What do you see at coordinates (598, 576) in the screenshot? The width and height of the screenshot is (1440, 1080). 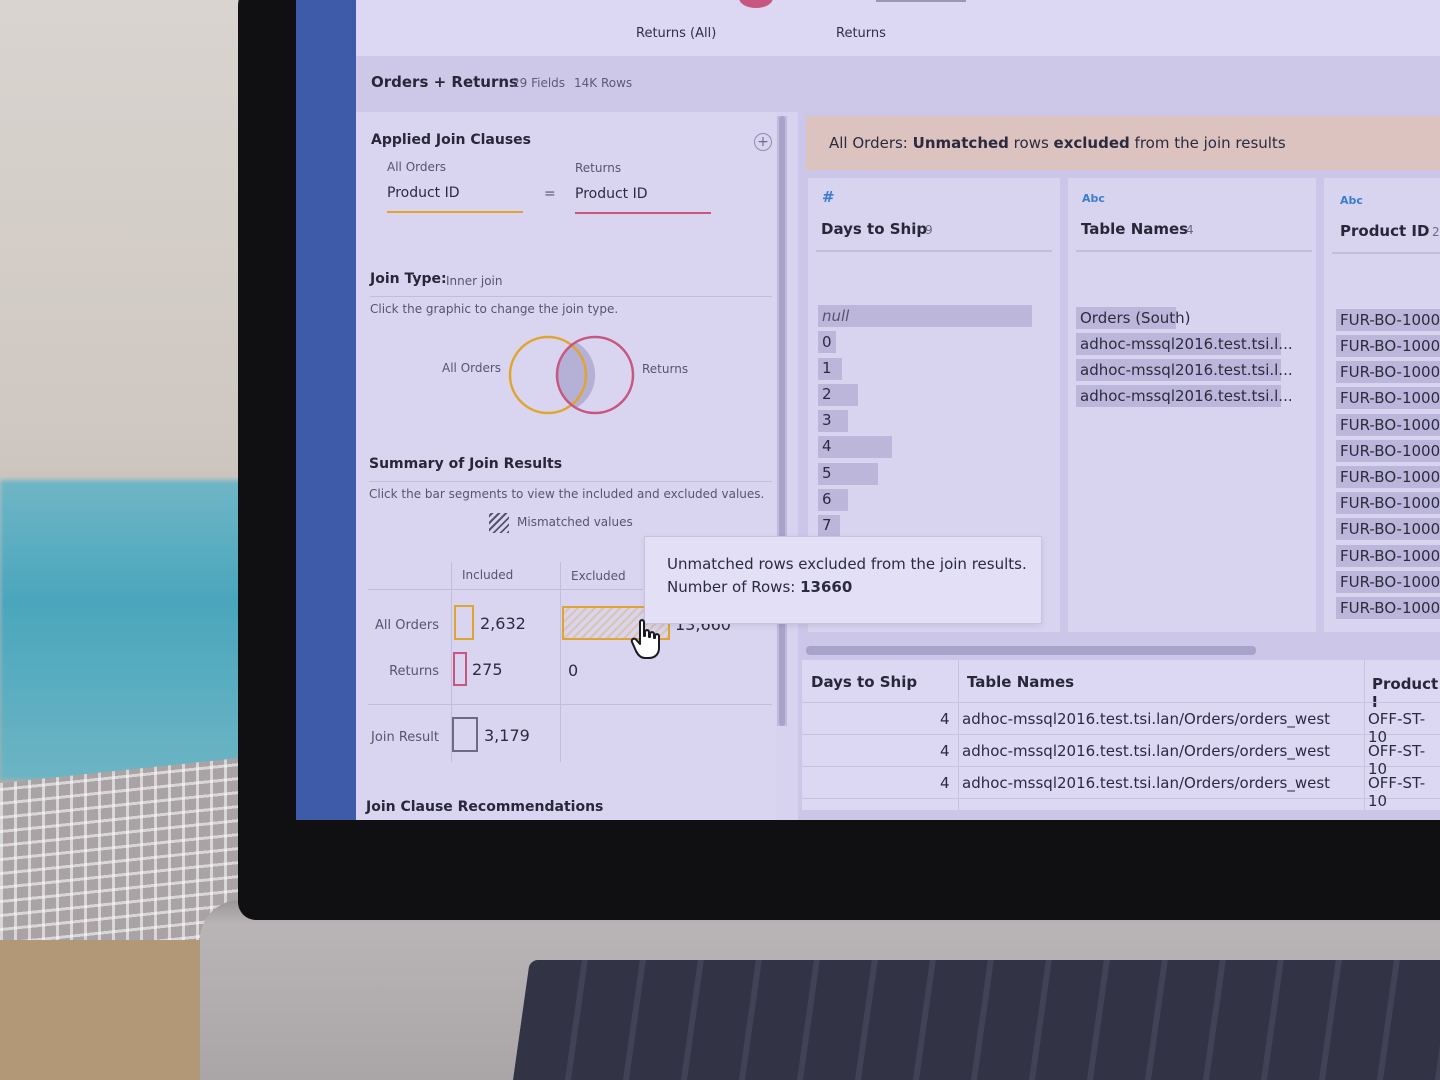 I see `excluded-column-header: Excluded` at bounding box center [598, 576].